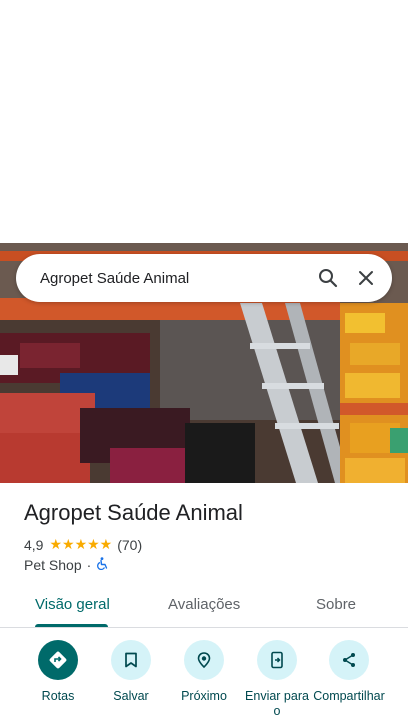 The height and width of the screenshot is (726, 408). Describe the element at coordinates (204, 604) in the screenshot. I see `tab-reviews: Avaliações` at that location.